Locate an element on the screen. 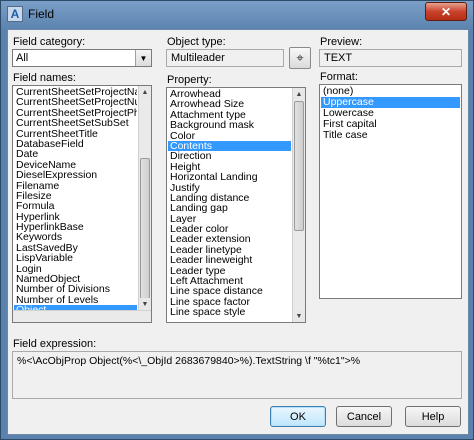 This screenshot has width=474, height=440. field-names-label: Field names: is located at coordinates (44, 78).